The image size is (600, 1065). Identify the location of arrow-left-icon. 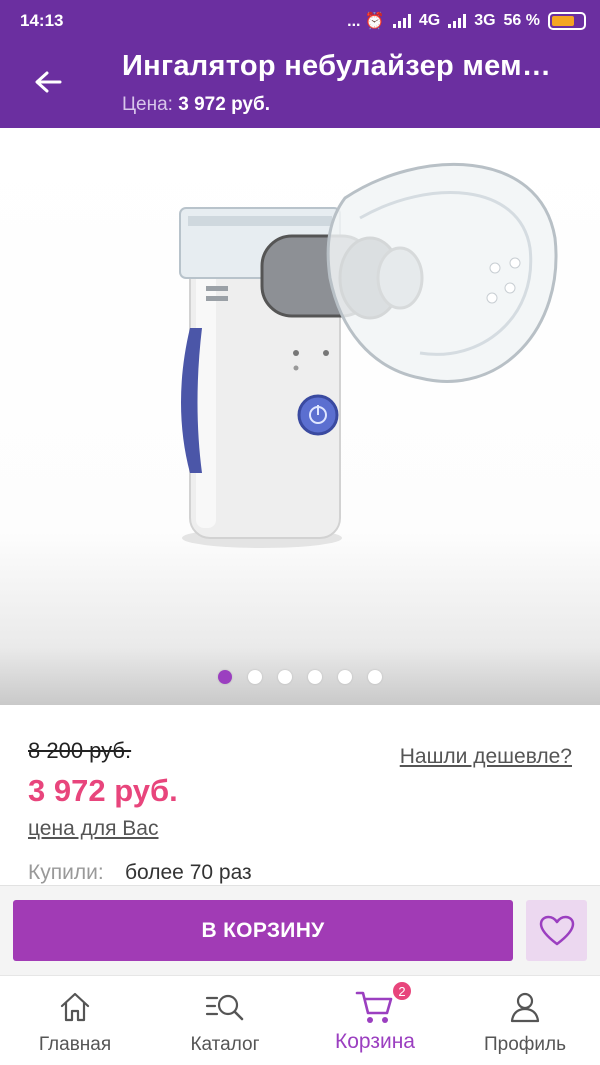
(48, 82).